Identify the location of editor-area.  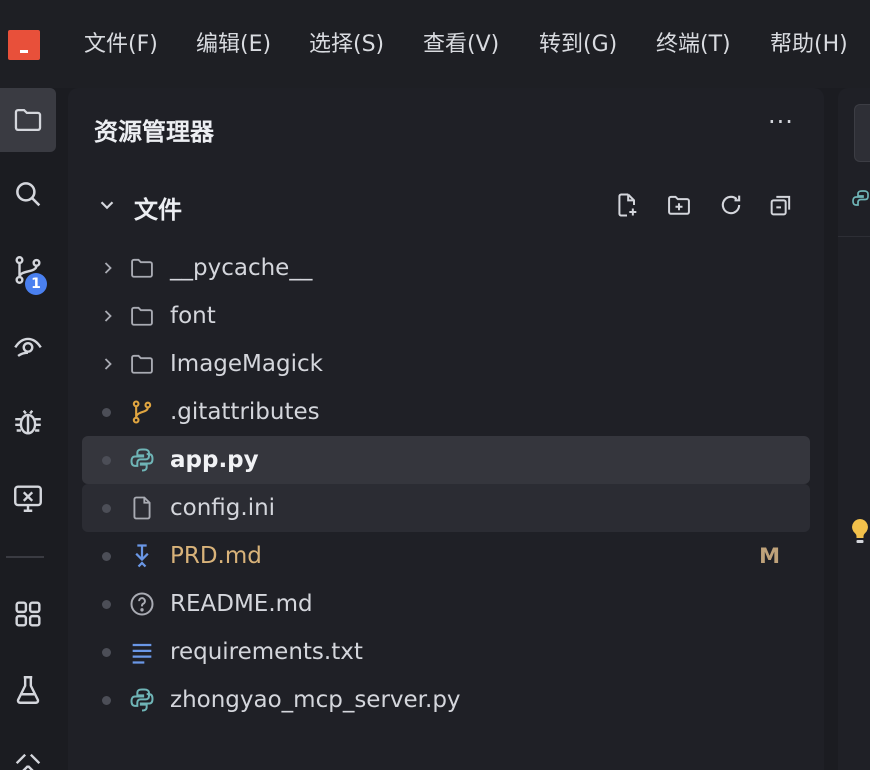
(854, 429).